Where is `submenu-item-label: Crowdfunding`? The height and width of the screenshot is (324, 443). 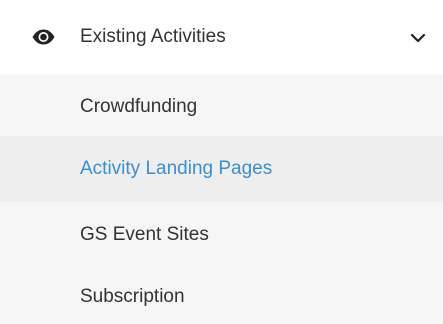
submenu-item-label: Crowdfunding is located at coordinates (139, 106).